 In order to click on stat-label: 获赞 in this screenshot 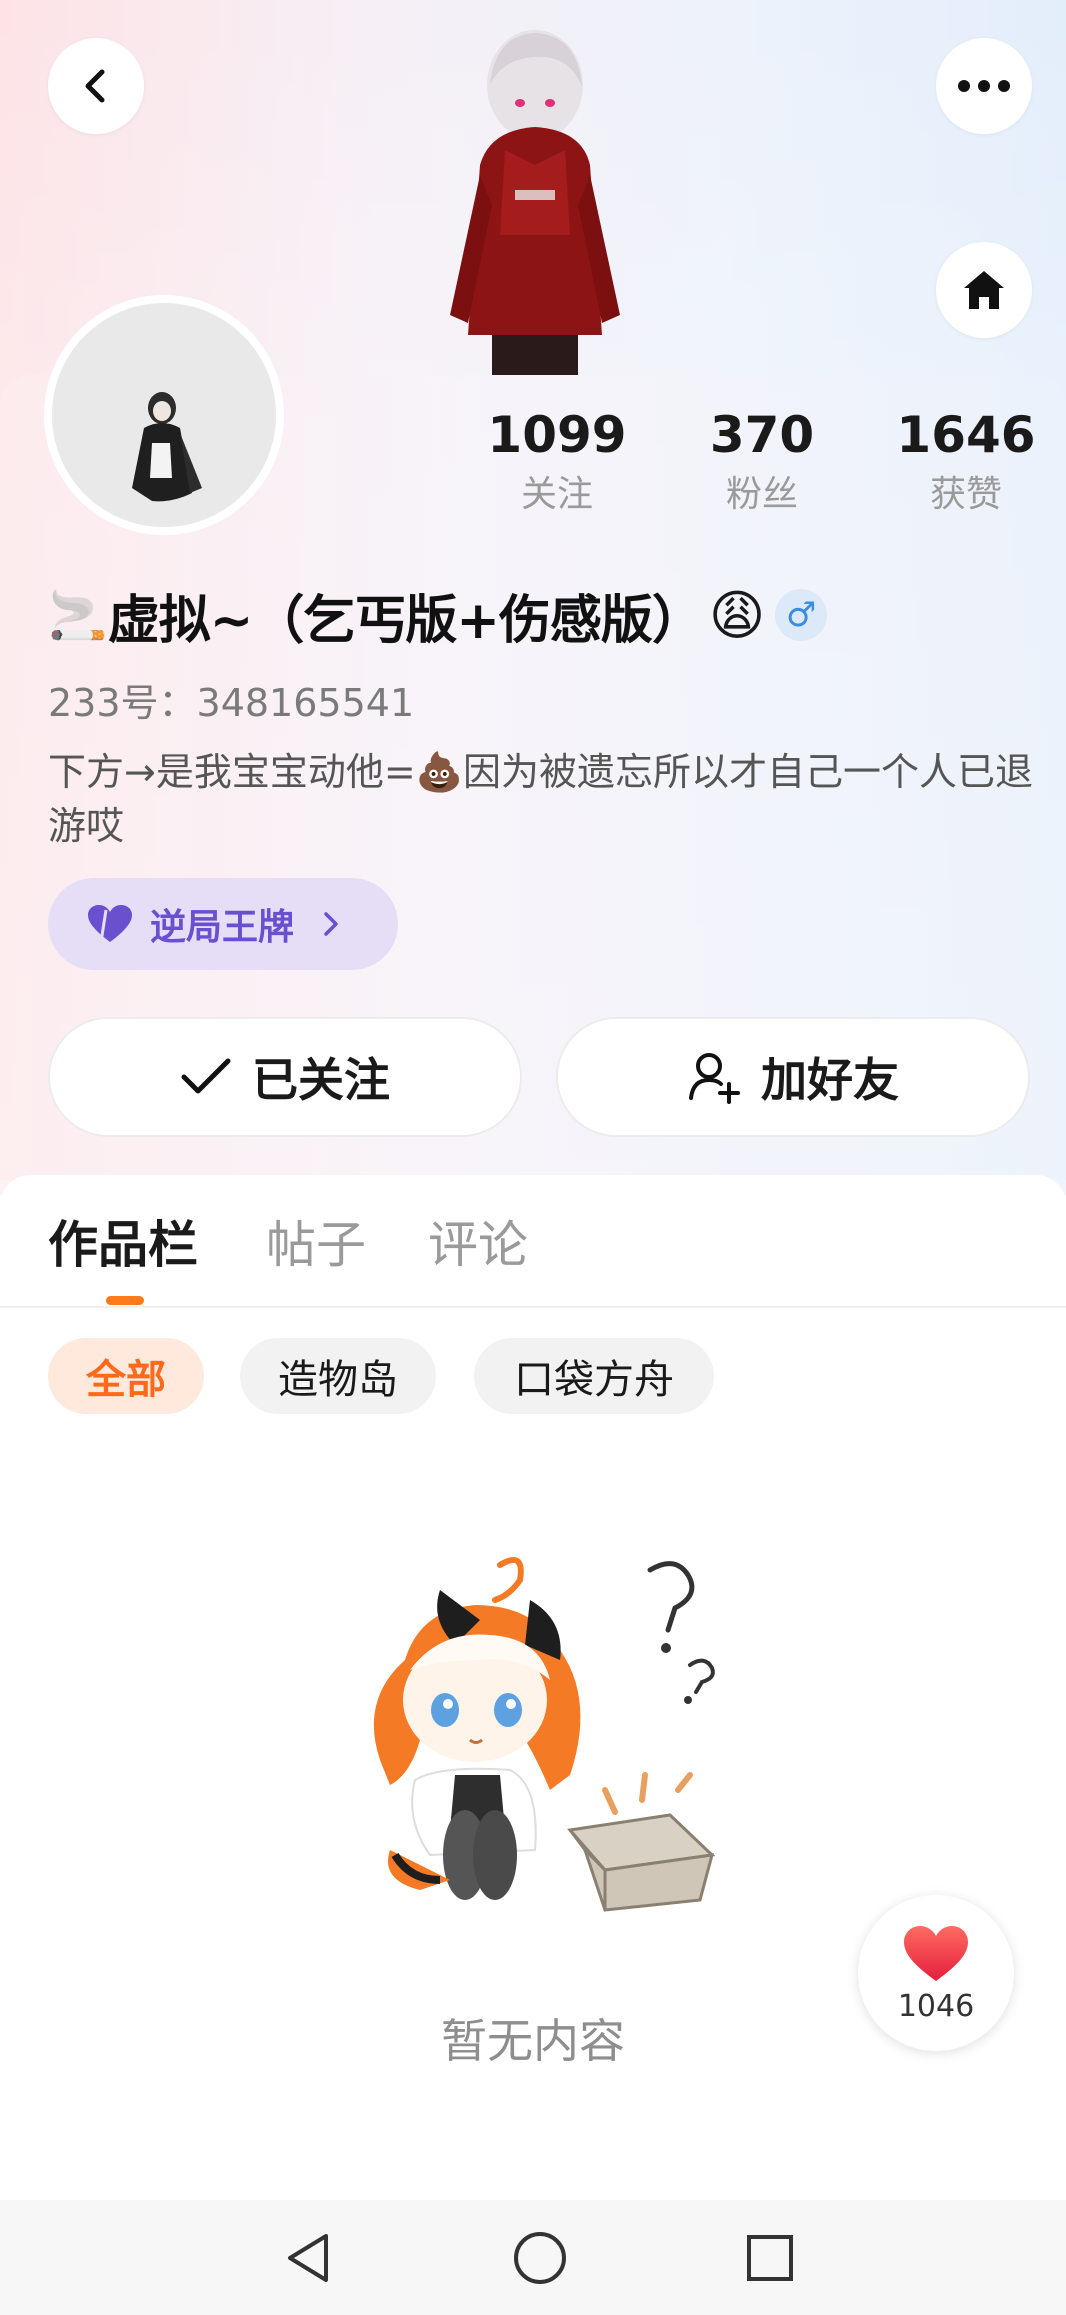, I will do `click(965, 494)`.